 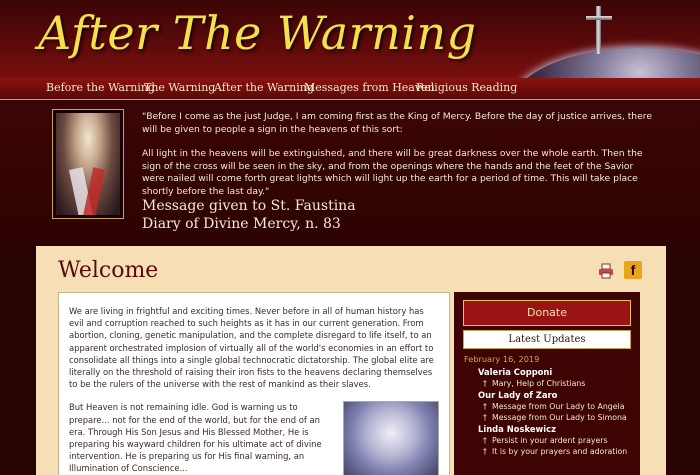 I want to click on update-author: Linda Noskewicz, so click(x=558, y=429).